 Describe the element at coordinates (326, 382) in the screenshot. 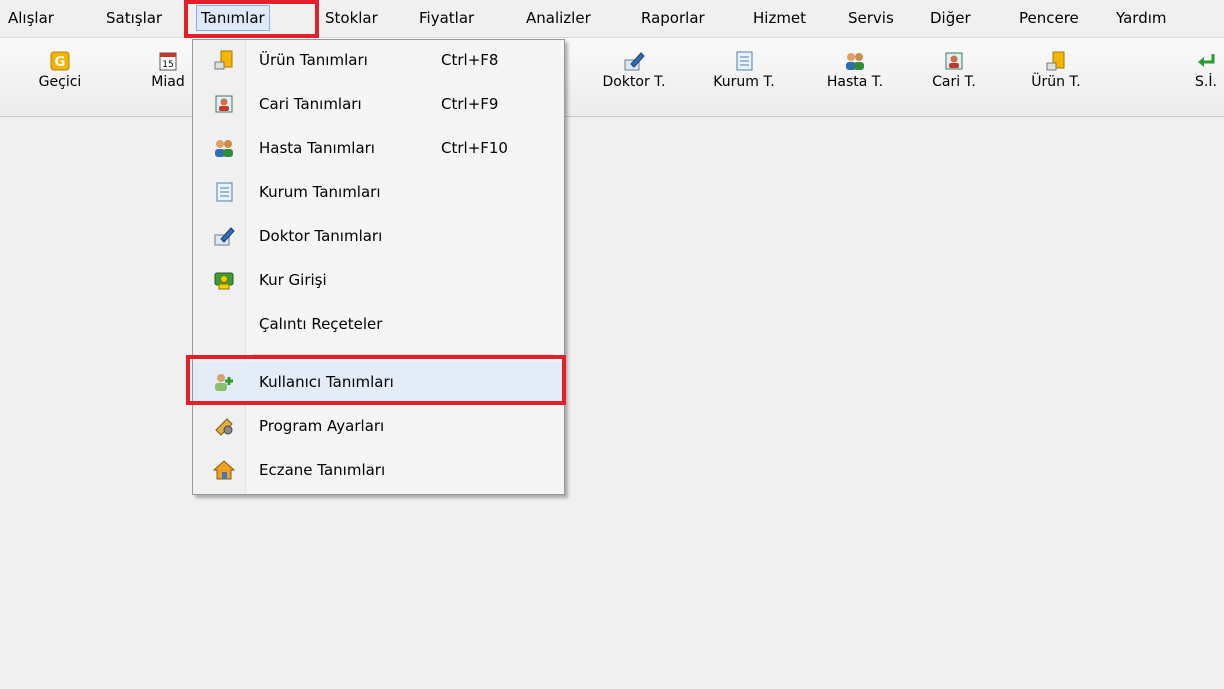

I see `menu-item-label: Kullanıcı Tanımları` at that location.